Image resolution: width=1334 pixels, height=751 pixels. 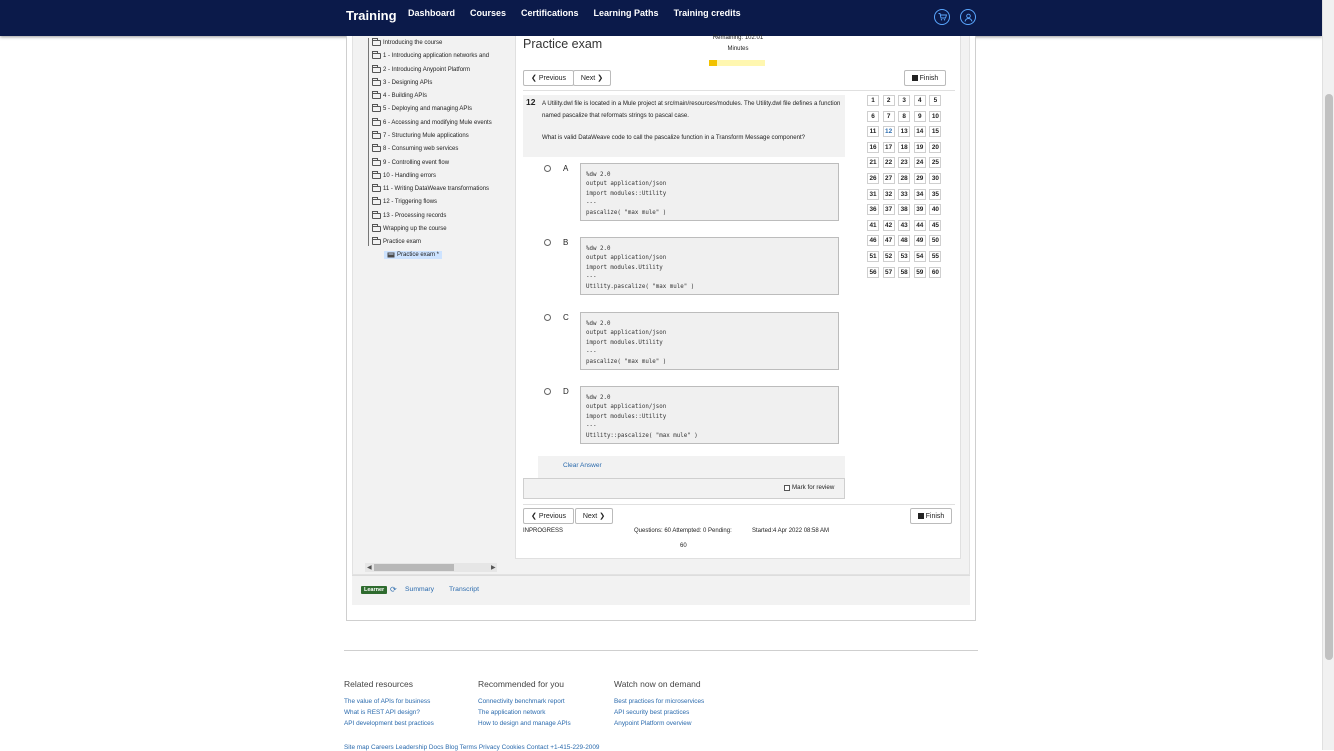 What do you see at coordinates (935, 116) in the screenshot?
I see `question-nav-10: 10` at bounding box center [935, 116].